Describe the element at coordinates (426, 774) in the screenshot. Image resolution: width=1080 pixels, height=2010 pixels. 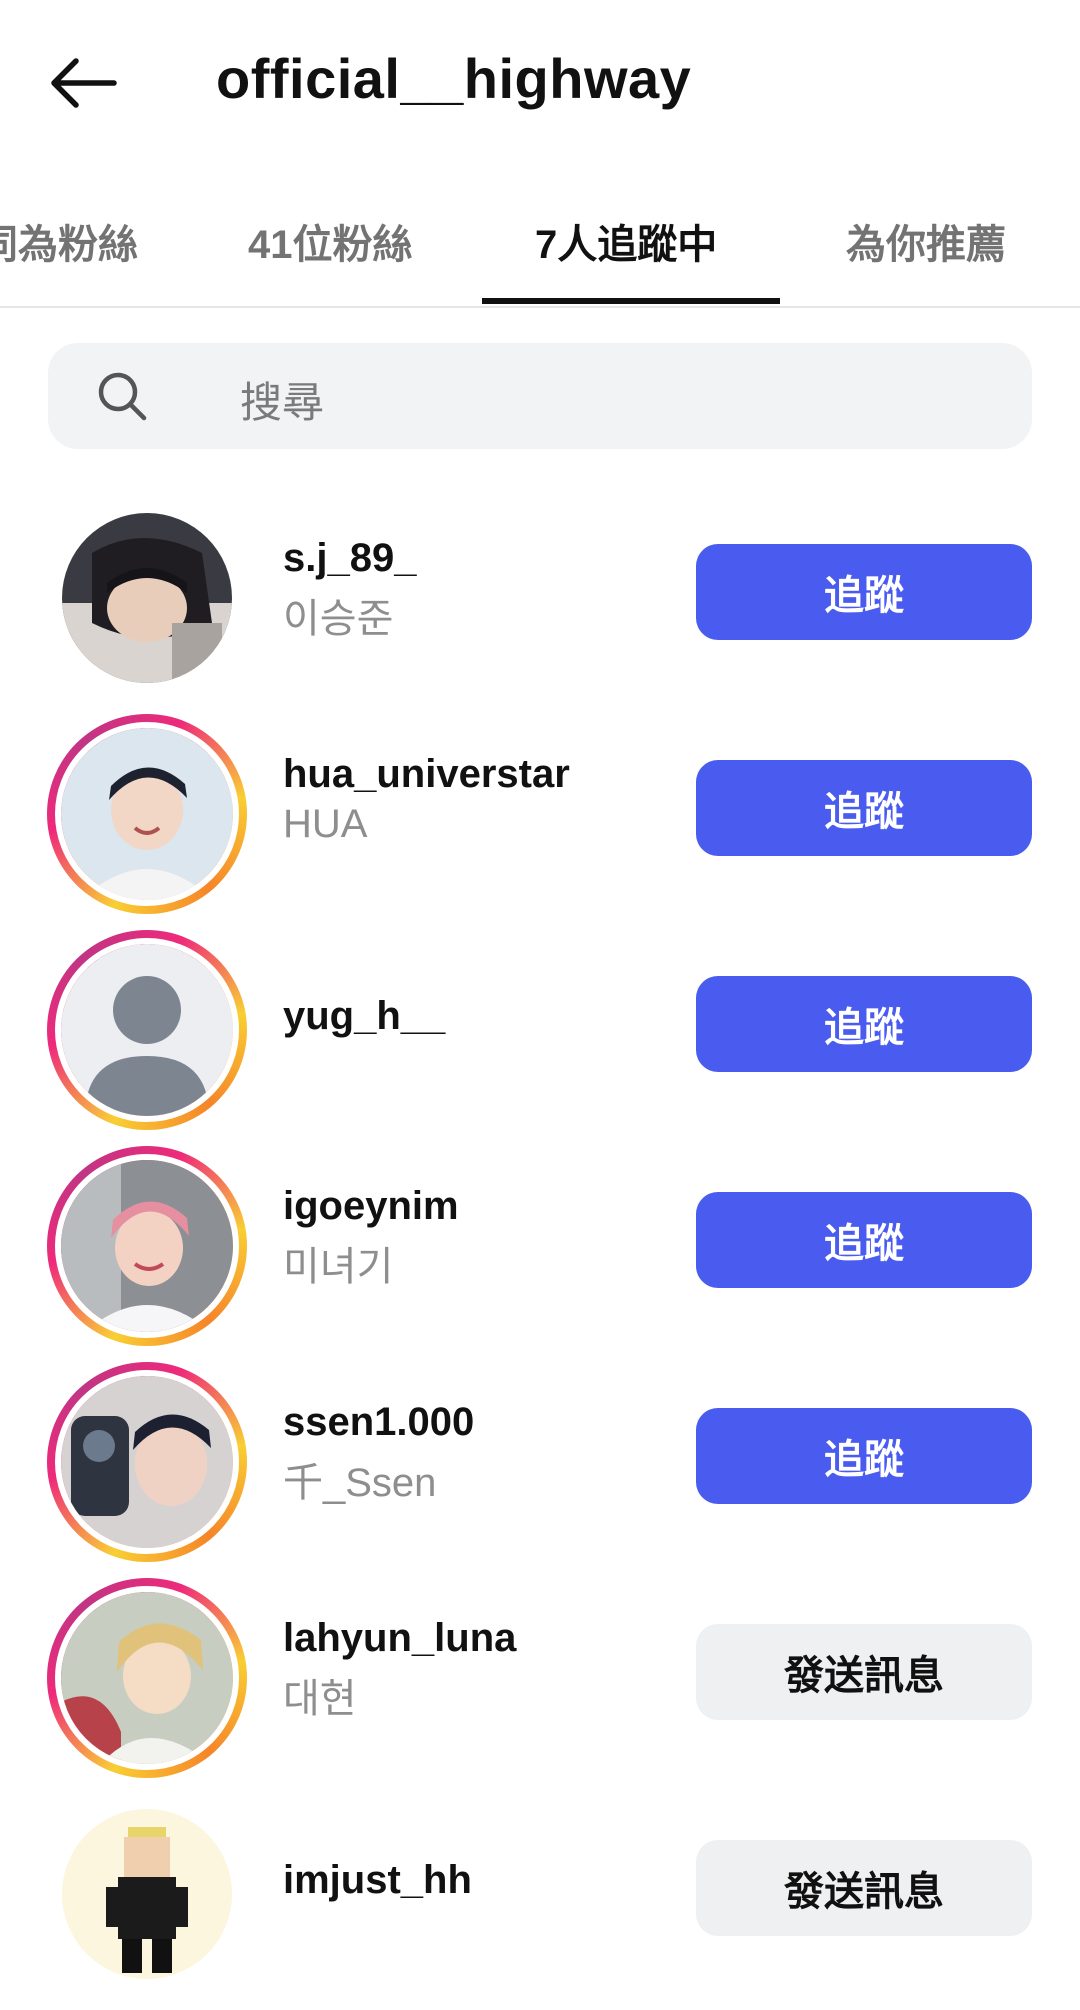
I see `username: hua_universtar` at that location.